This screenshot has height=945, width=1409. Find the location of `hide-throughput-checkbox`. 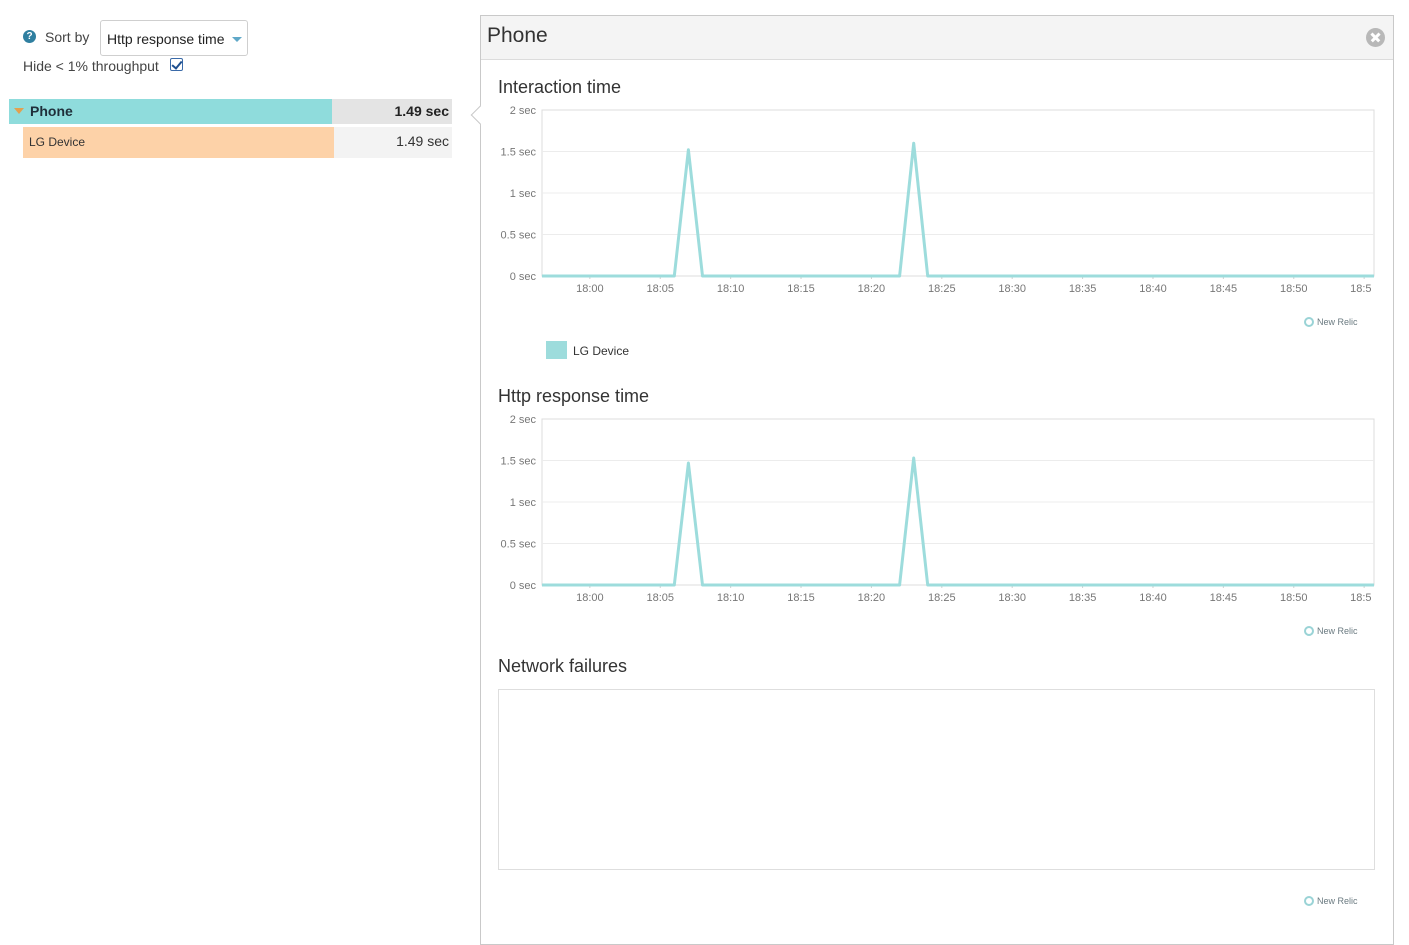

hide-throughput-checkbox is located at coordinates (176, 64).